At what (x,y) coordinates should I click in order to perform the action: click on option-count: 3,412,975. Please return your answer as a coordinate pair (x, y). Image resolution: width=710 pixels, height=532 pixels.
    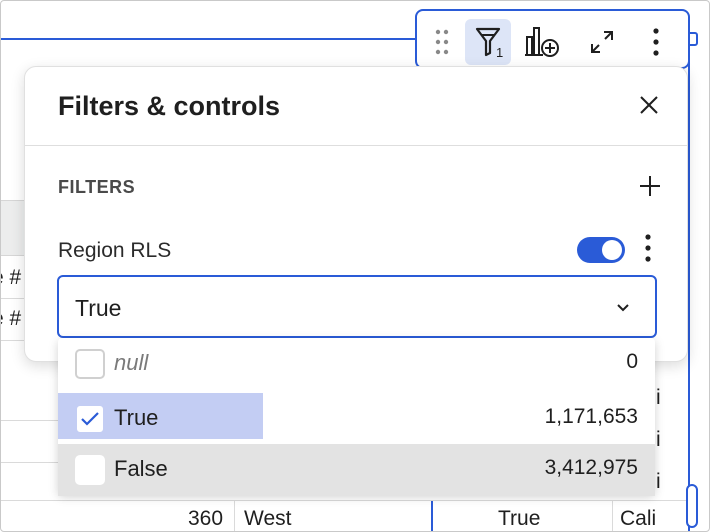
    Looking at the image, I should click on (591, 467).